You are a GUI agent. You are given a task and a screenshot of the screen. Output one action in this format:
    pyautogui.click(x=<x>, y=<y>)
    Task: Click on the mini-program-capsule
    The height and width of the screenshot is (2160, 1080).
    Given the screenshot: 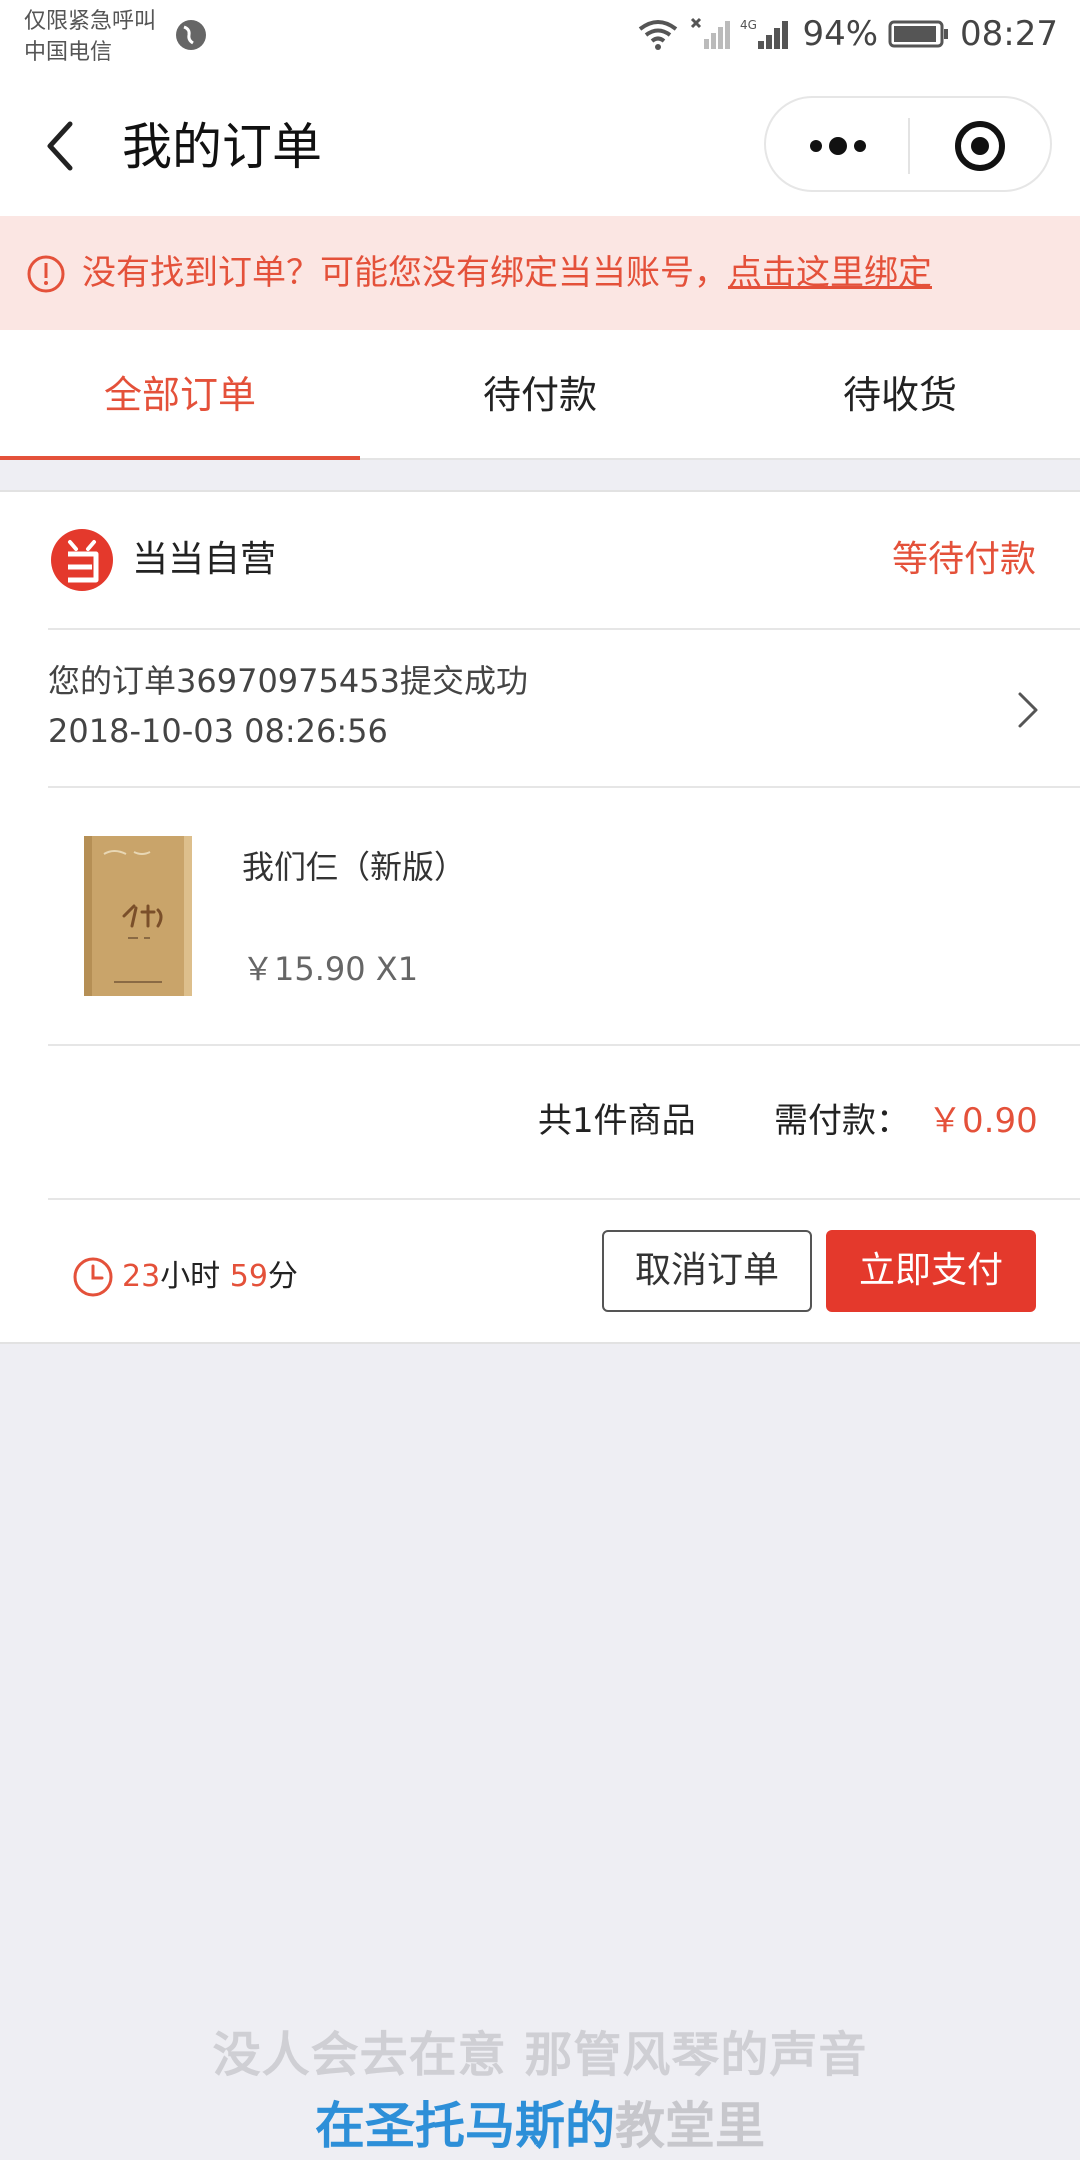 What is the action you would take?
    pyautogui.click(x=908, y=144)
    